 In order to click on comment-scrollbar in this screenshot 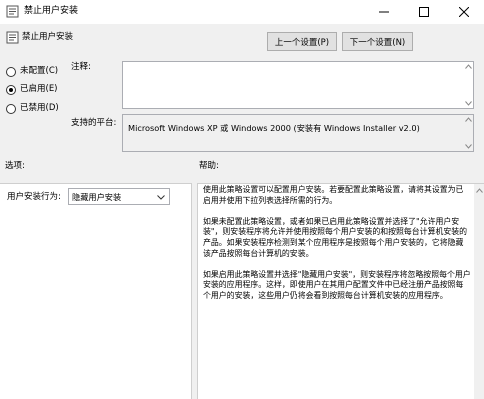, I will do `click(468, 85)`.